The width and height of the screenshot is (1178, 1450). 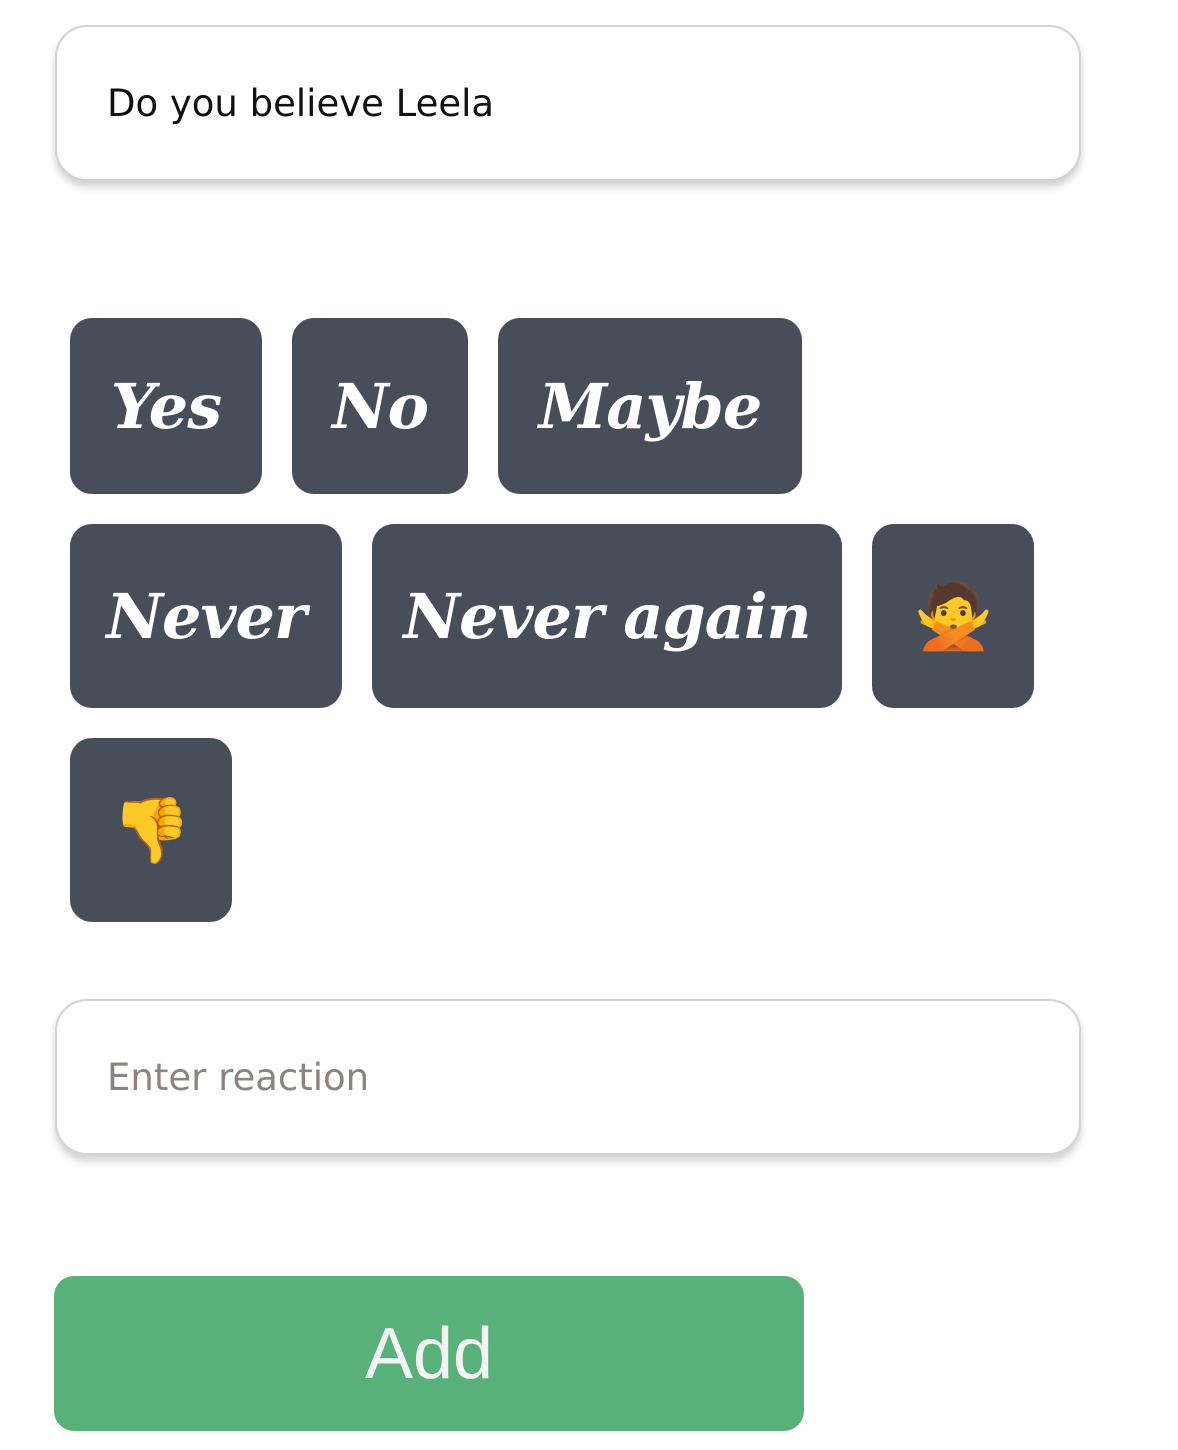 What do you see at coordinates (380, 406) in the screenshot?
I see `reaction-button-no: No` at bounding box center [380, 406].